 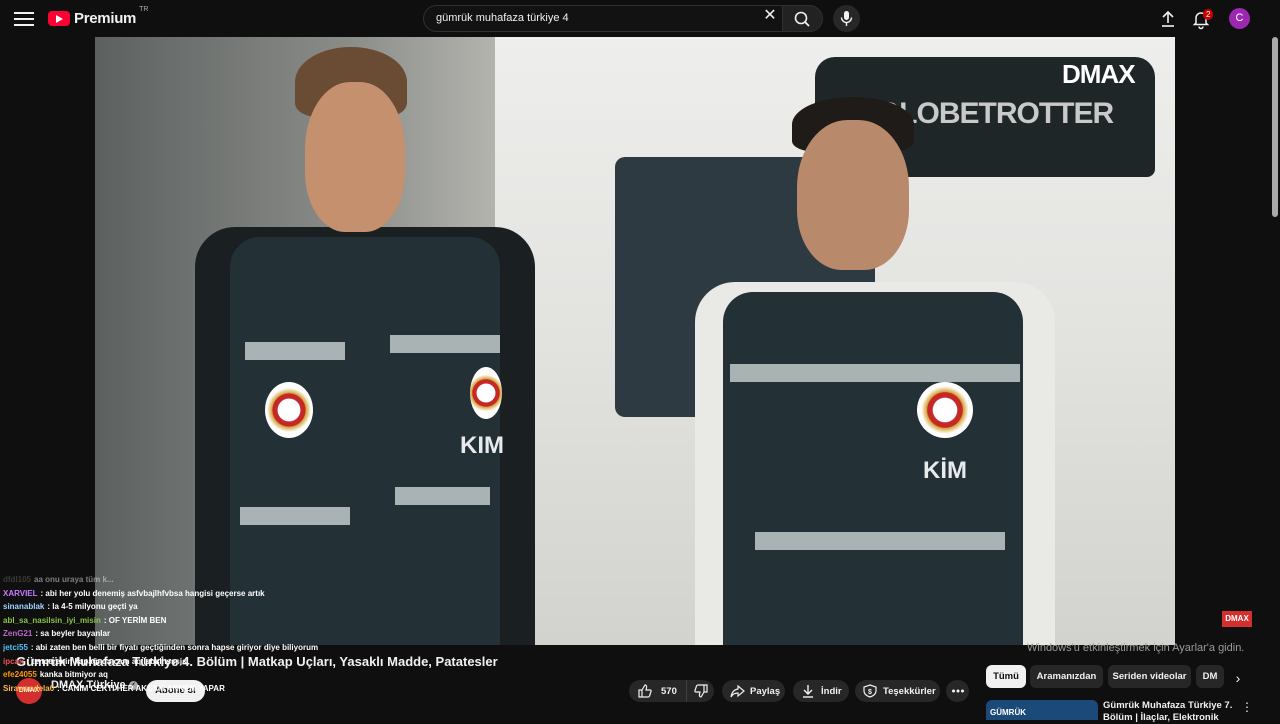 What do you see at coordinates (1238, 678) in the screenshot?
I see `chevron-right-icon: ›` at bounding box center [1238, 678].